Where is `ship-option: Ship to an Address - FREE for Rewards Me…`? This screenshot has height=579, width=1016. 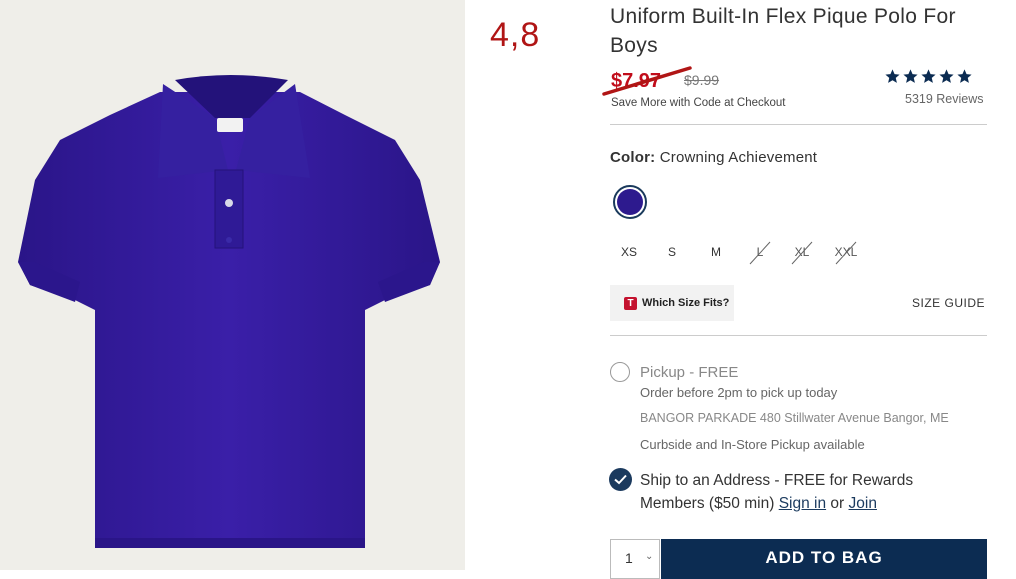 ship-option: Ship to an Address - FREE for Rewards Me… is located at coordinates (810, 492).